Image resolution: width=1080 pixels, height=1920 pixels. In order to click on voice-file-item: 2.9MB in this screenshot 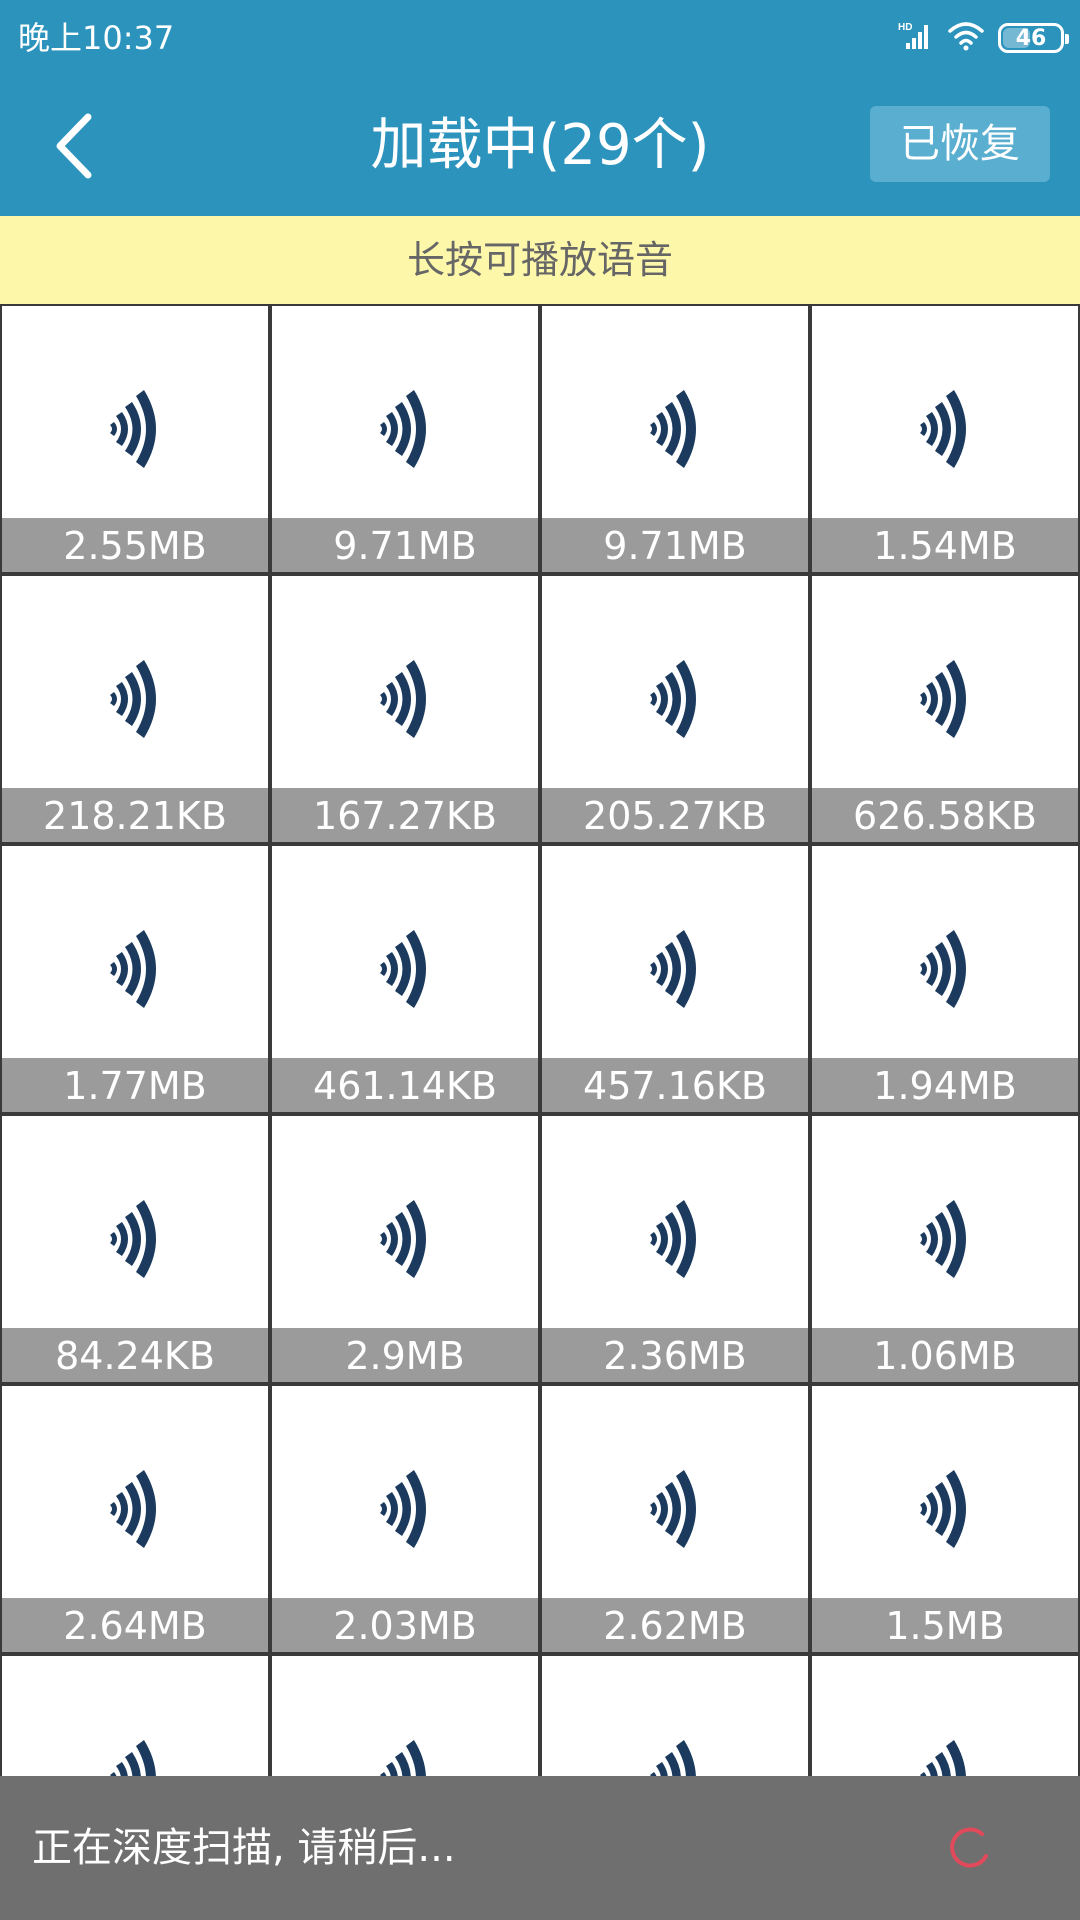, I will do `click(405, 1249)`.